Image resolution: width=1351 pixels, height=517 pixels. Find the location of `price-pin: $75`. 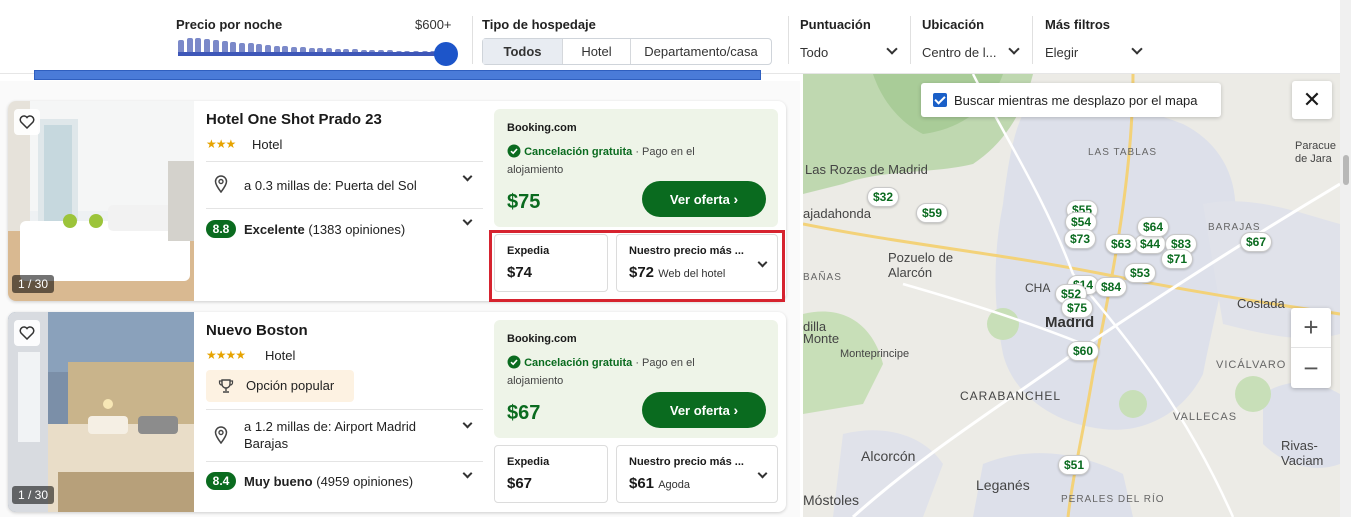

price-pin: $75 is located at coordinates (1077, 308).